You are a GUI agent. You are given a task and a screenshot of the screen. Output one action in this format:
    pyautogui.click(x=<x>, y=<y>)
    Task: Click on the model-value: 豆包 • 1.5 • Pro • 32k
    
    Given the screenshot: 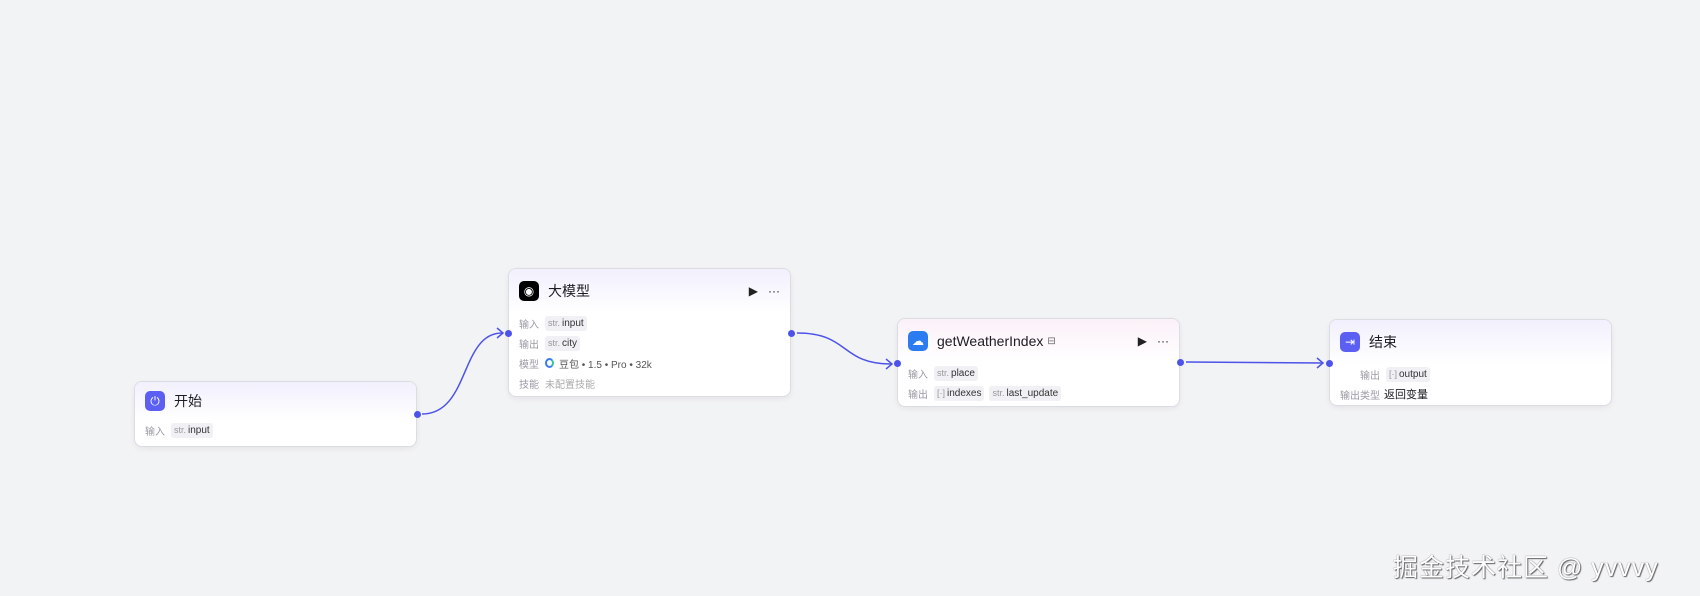 What is the action you would take?
    pyautogui.click(x=605, y=365)
    